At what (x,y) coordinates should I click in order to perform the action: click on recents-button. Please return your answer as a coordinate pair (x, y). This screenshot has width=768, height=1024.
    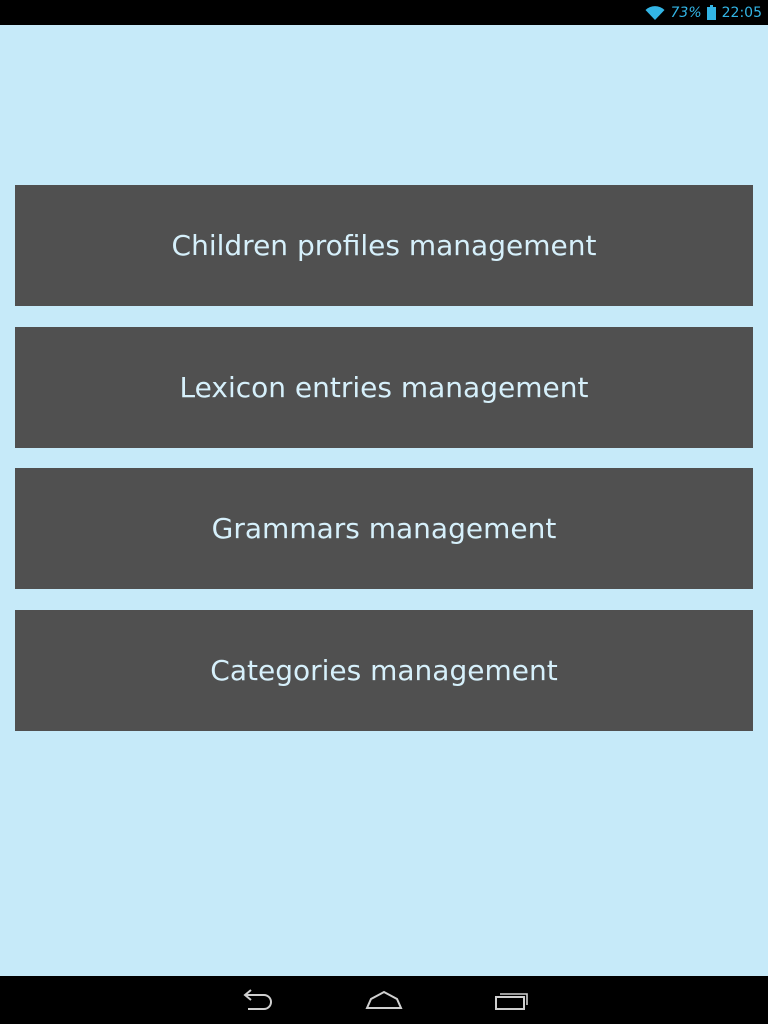
    Looking at the image, I should click on (512, 1000).